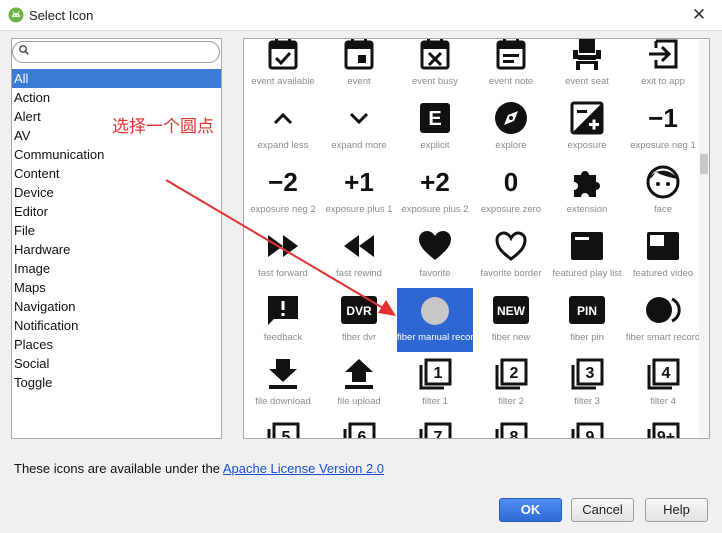 This screenshot has height=533, width=722. I want to click on featured-video-icon, so click(663, 246).